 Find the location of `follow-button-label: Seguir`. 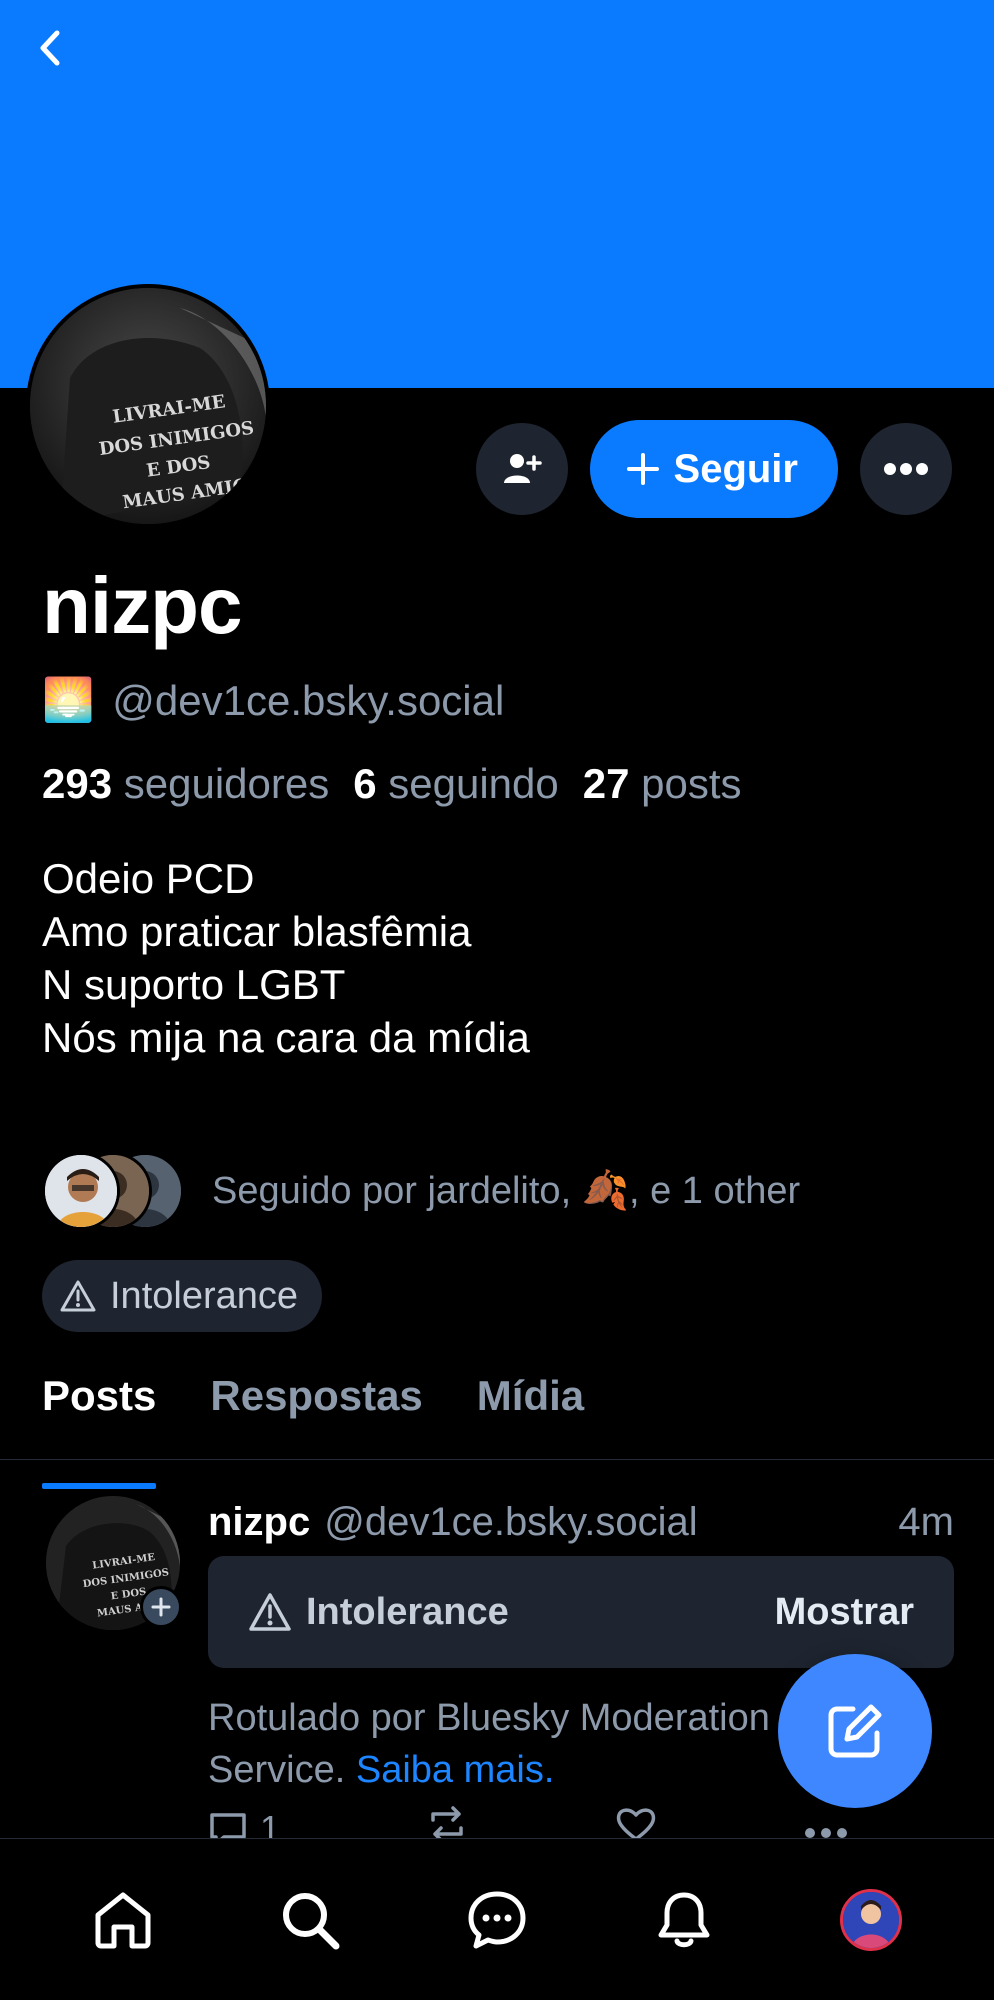

follow-button-label: Seguir is located at coordinates (735, 468).